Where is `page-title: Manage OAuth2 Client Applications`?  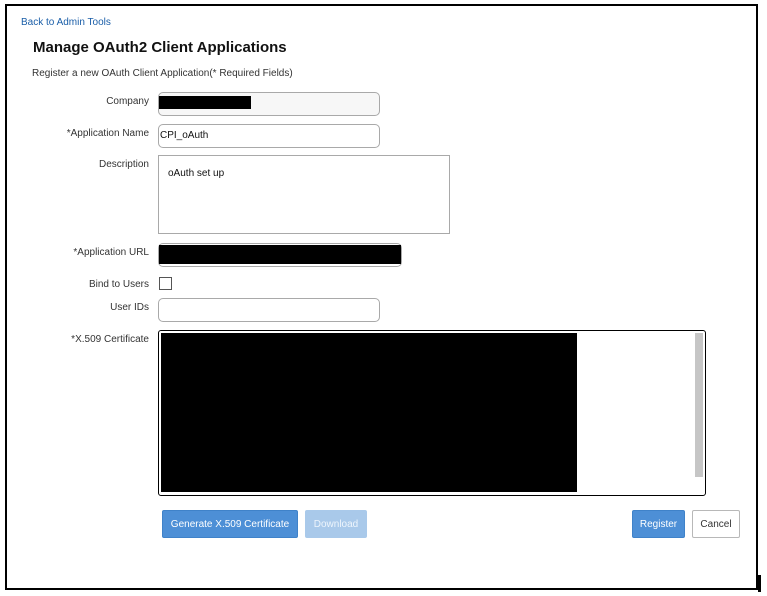 page-title: Manage OAuth2 Client Applications is located at coordinates (160, 47).